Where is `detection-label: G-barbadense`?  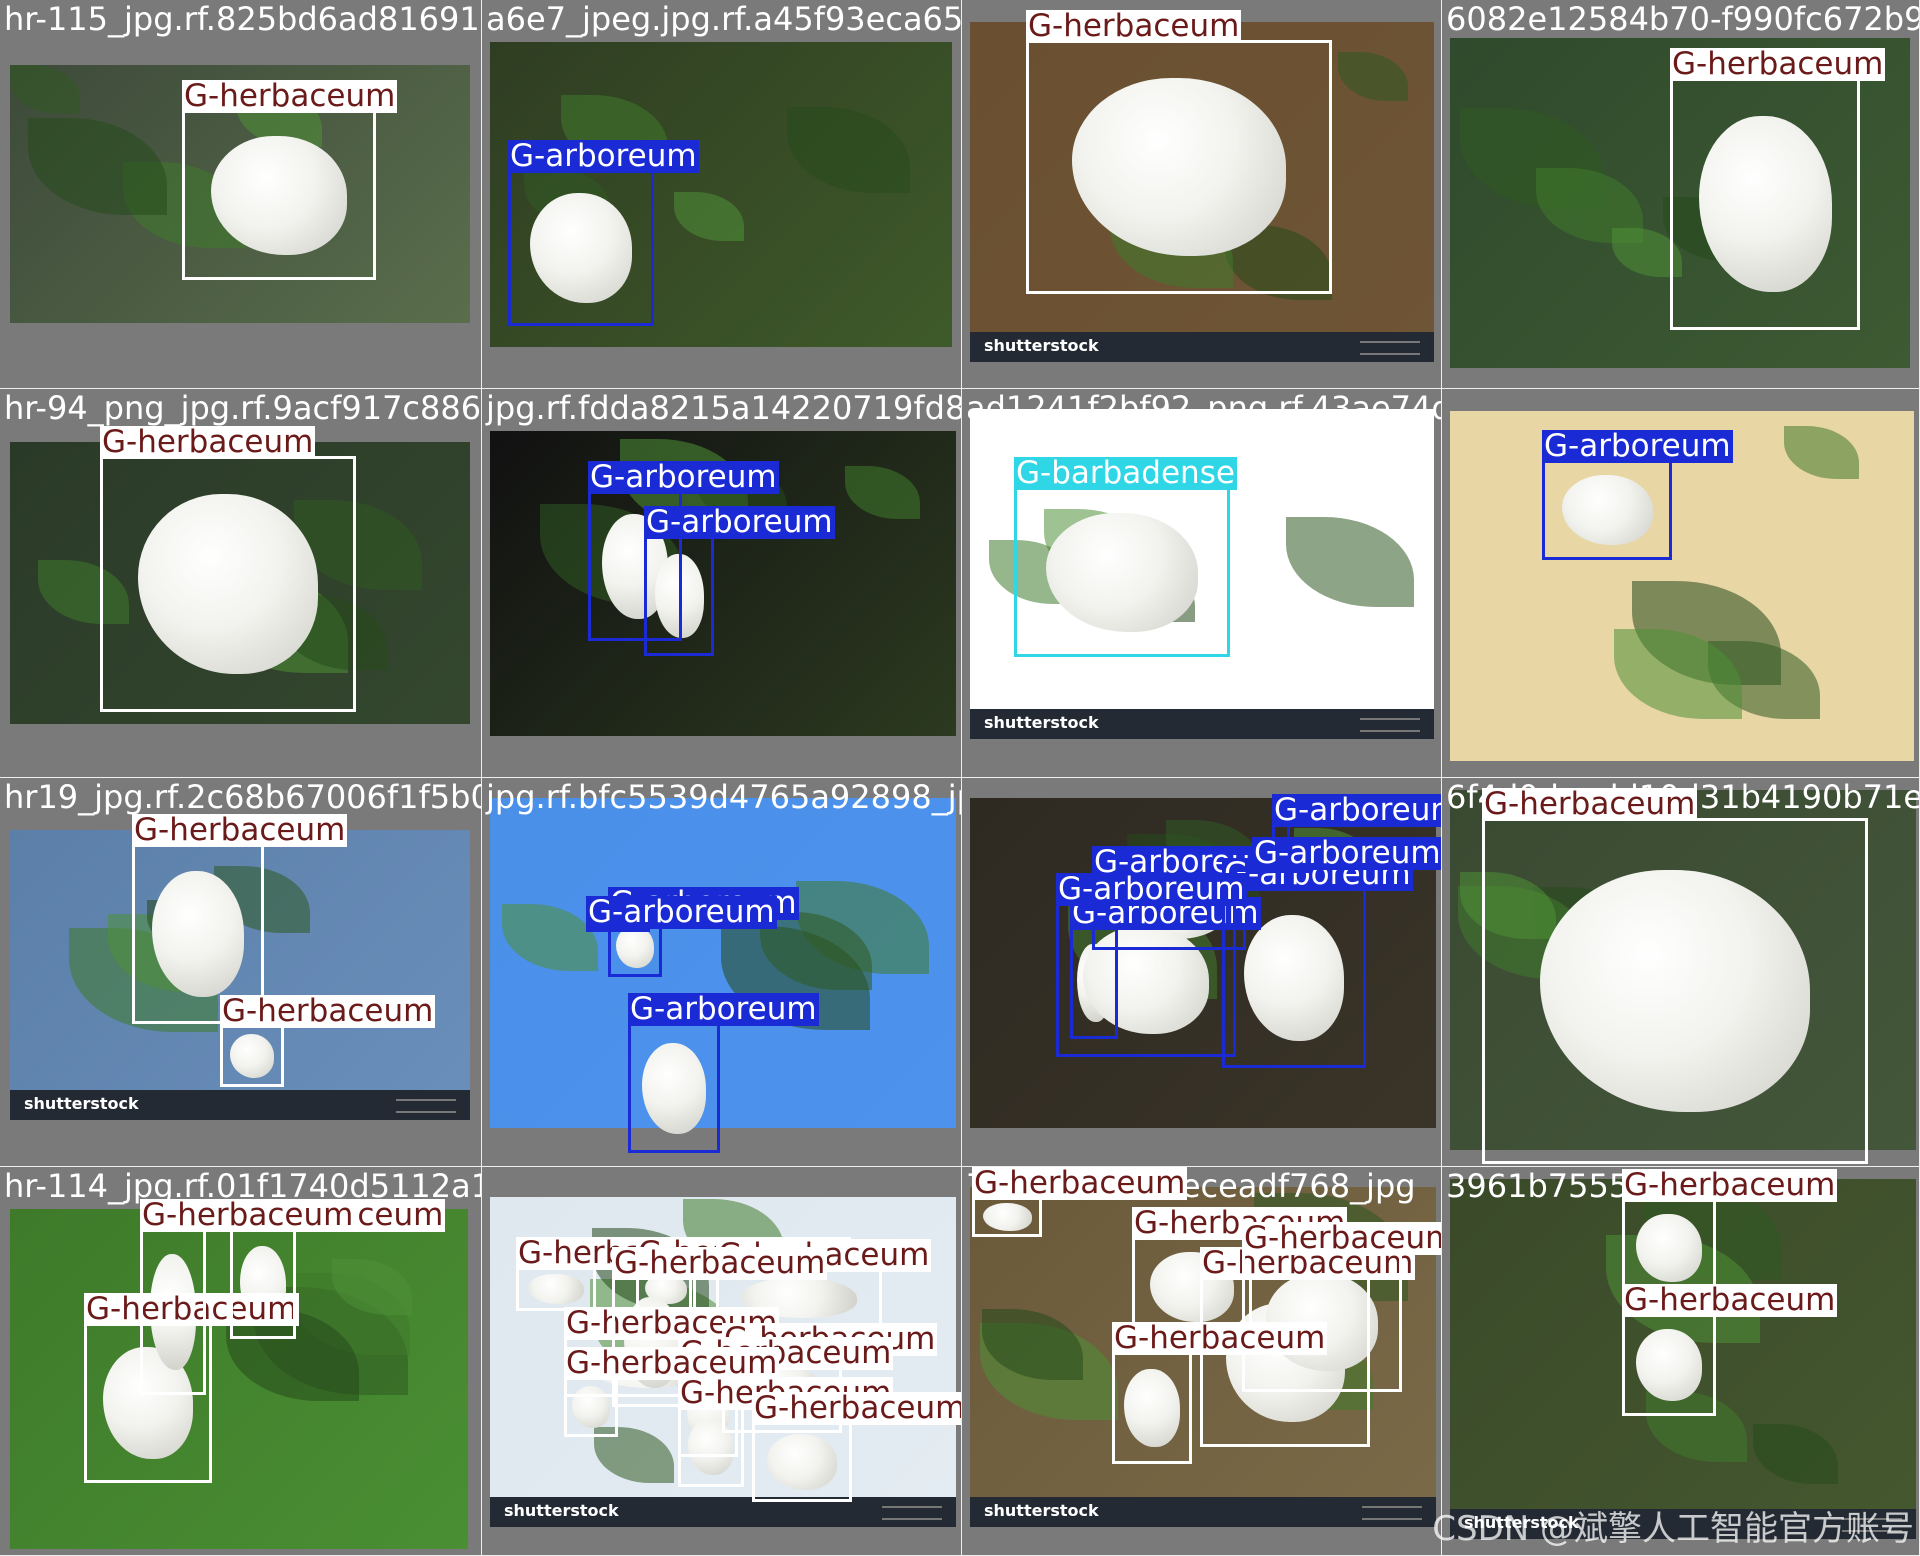 detection-label: G-barbadense is located at coordinates (1125, 473).